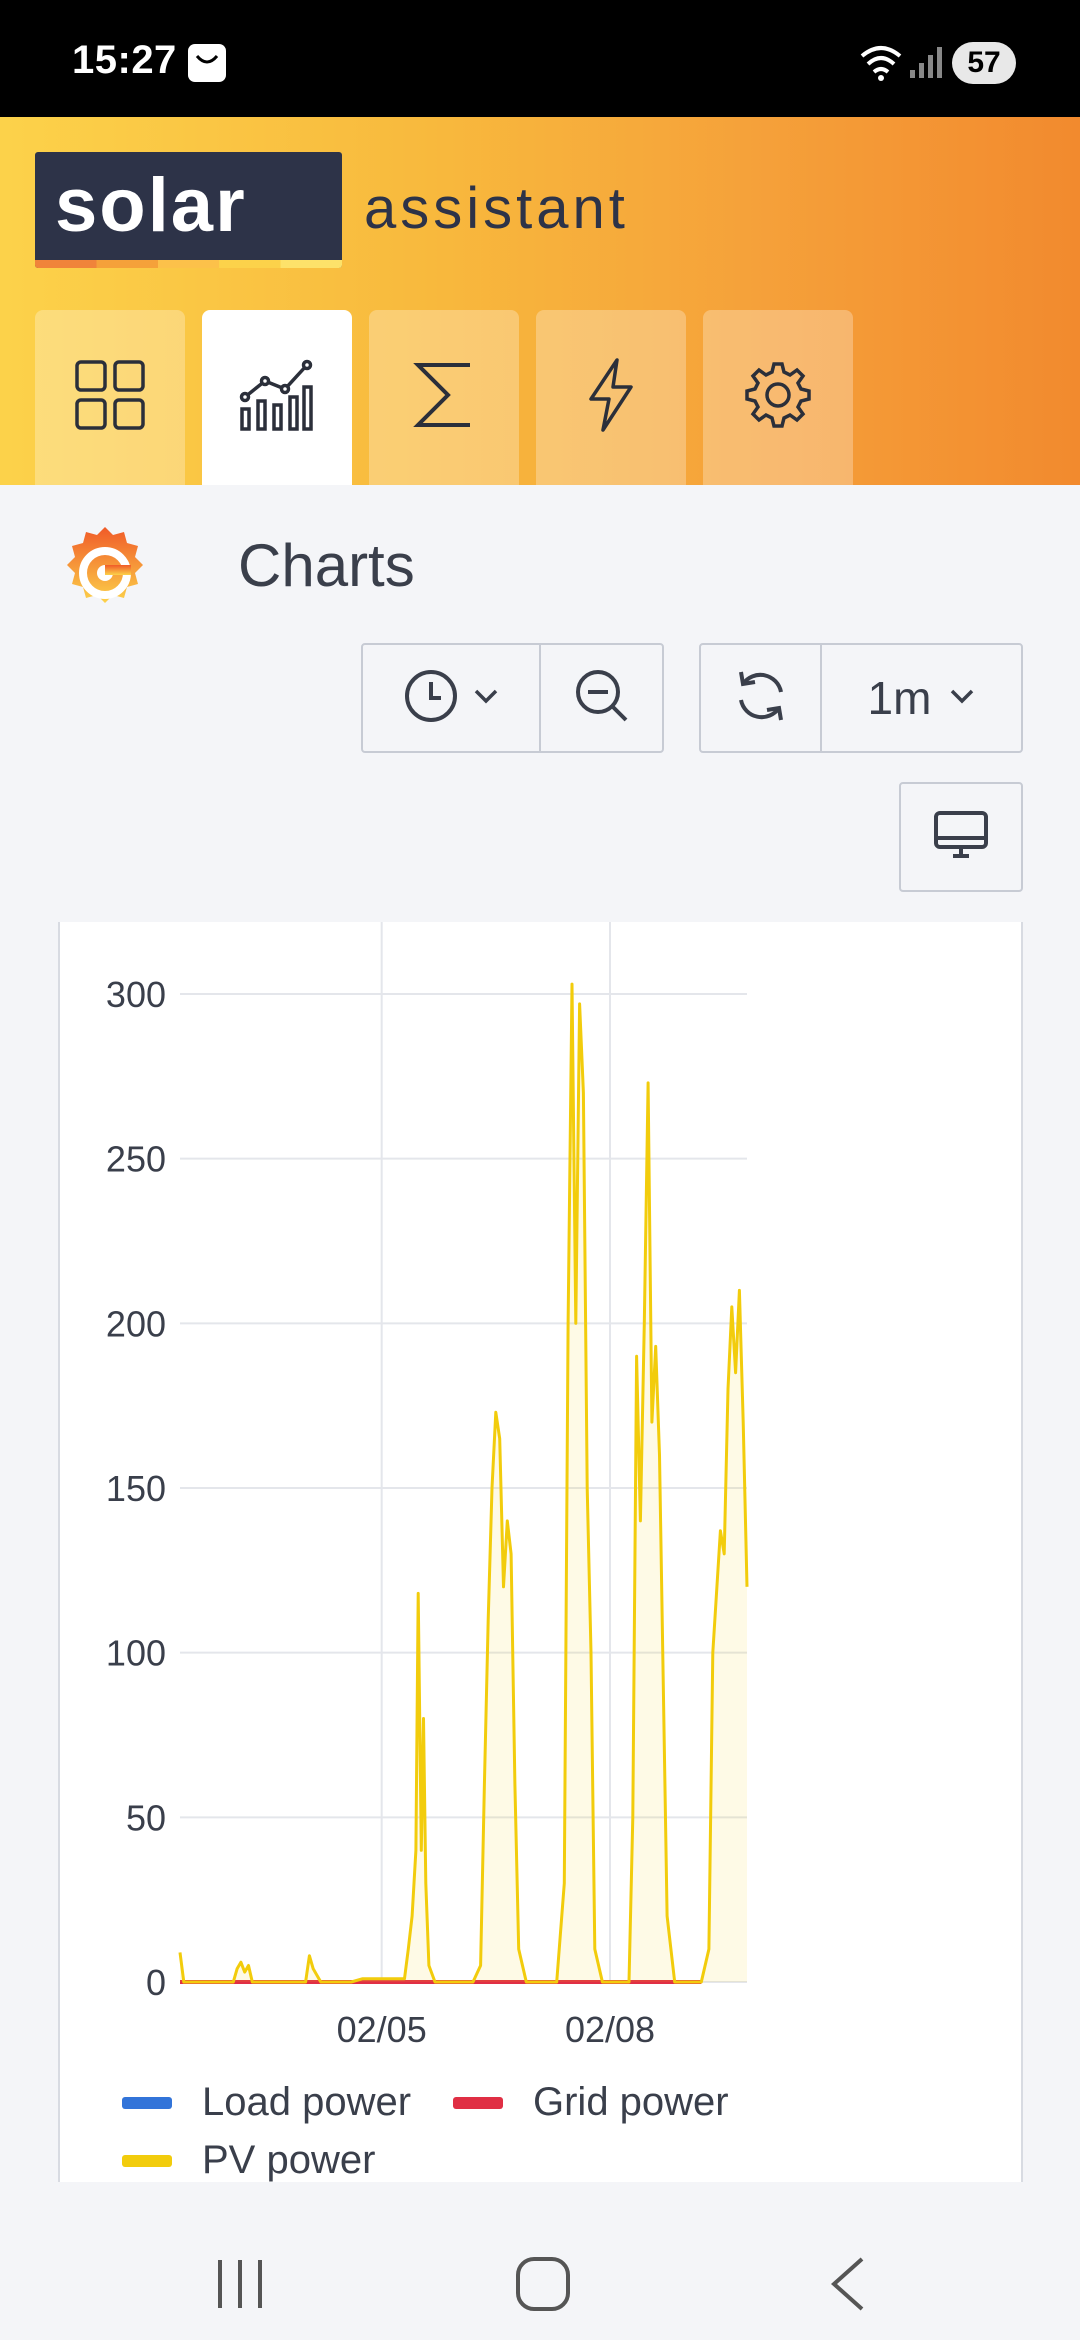 Image resolution: width=1080 pixels, height=2340 pixels. I want to click on legend-label: Load power, so click(307, 2102).